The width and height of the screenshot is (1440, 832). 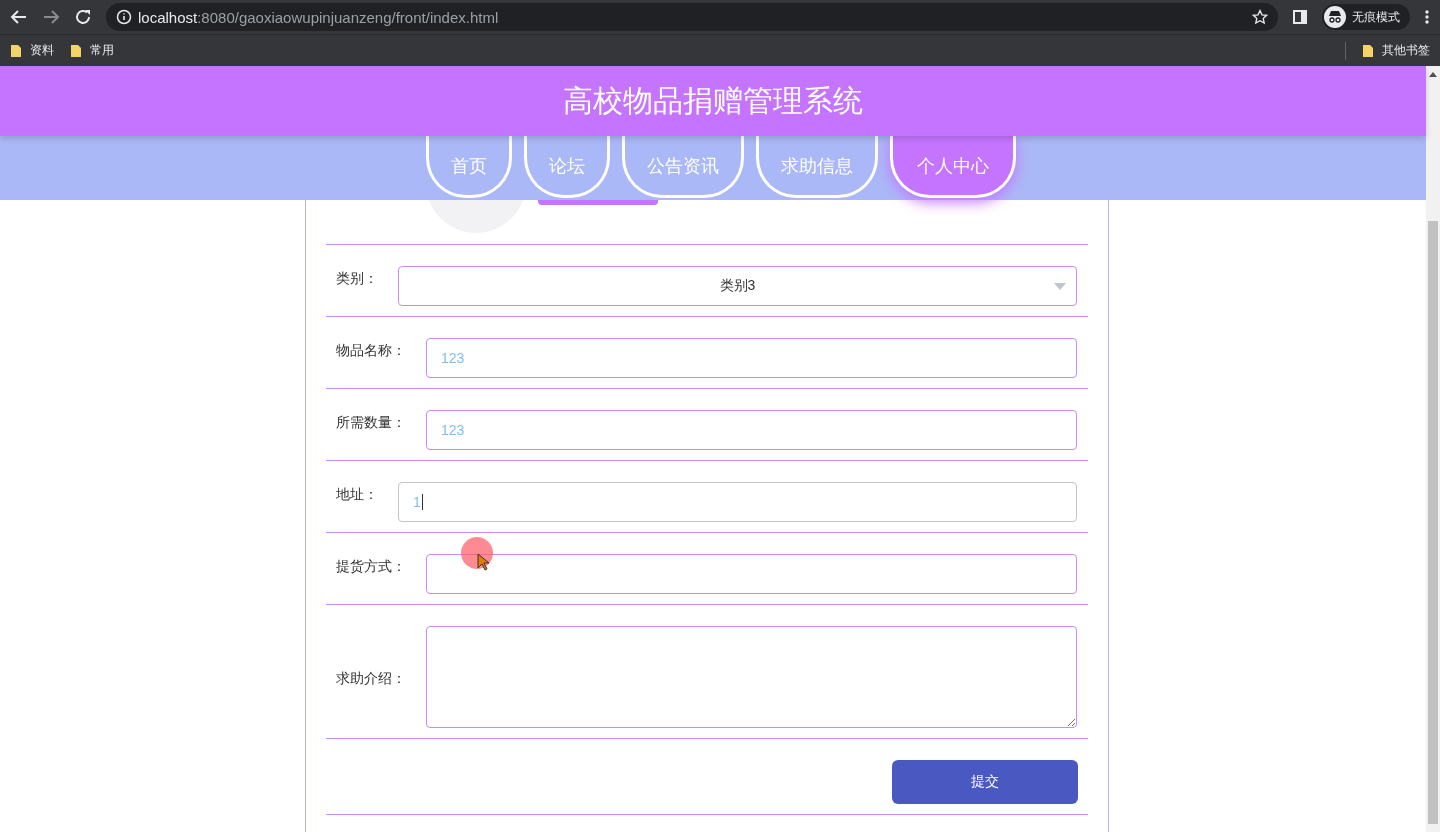 I want to click on scroll-up-icon, so click(x=1433, y=74).